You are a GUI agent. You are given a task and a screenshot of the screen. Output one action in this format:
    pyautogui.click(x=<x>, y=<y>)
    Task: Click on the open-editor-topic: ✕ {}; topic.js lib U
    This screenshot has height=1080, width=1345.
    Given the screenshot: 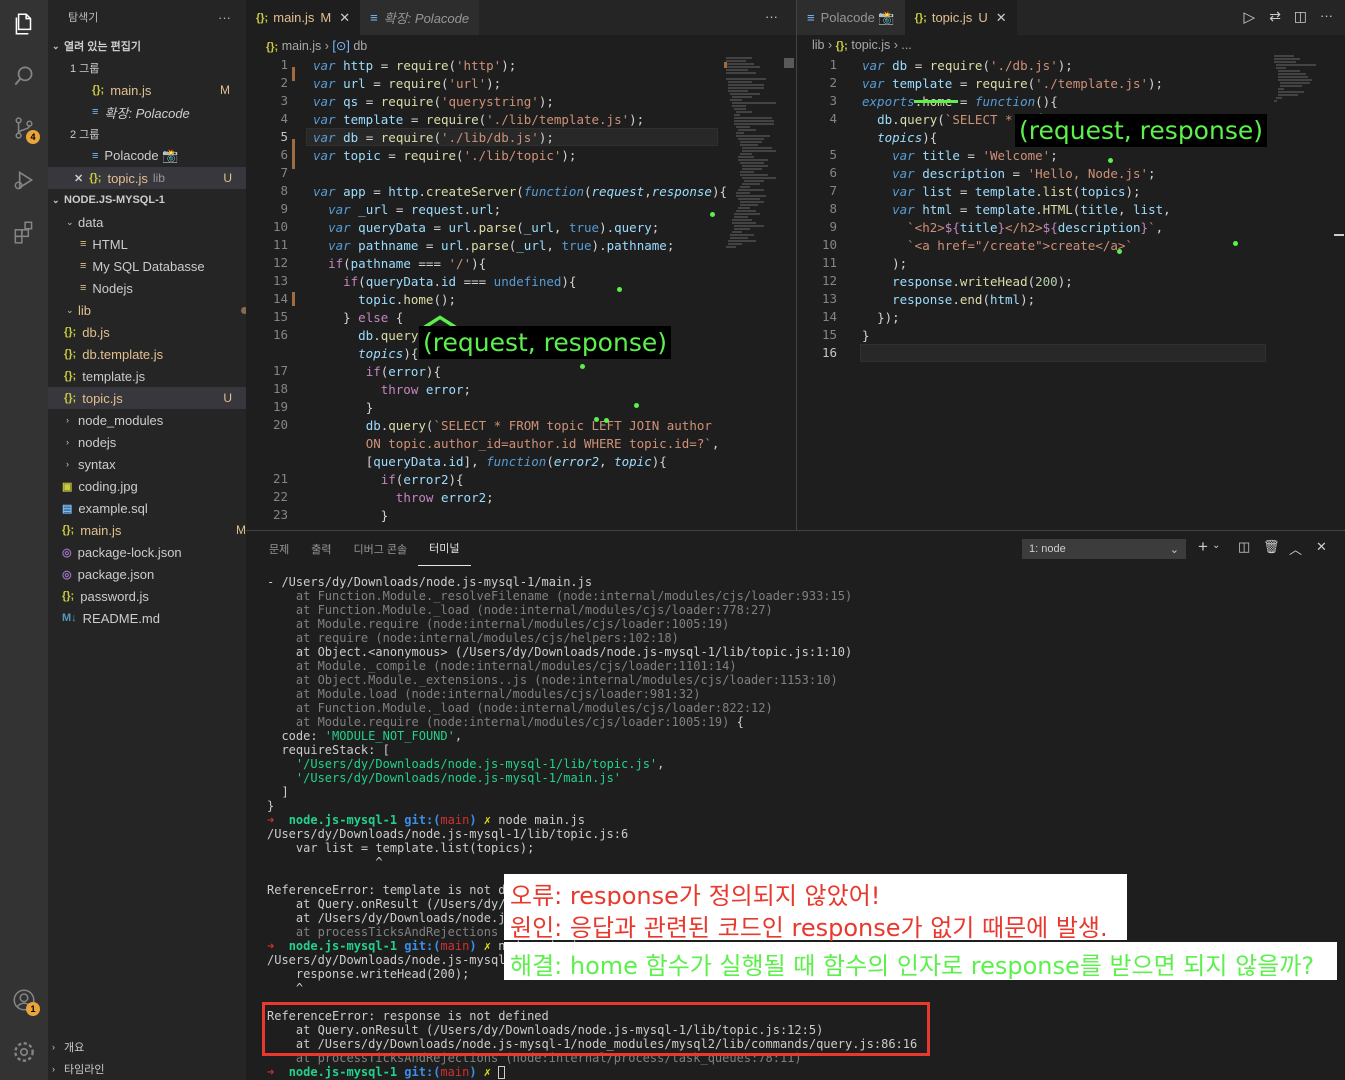 What is the action you would take?
    pyautogui.click(x=147, y=178)
    